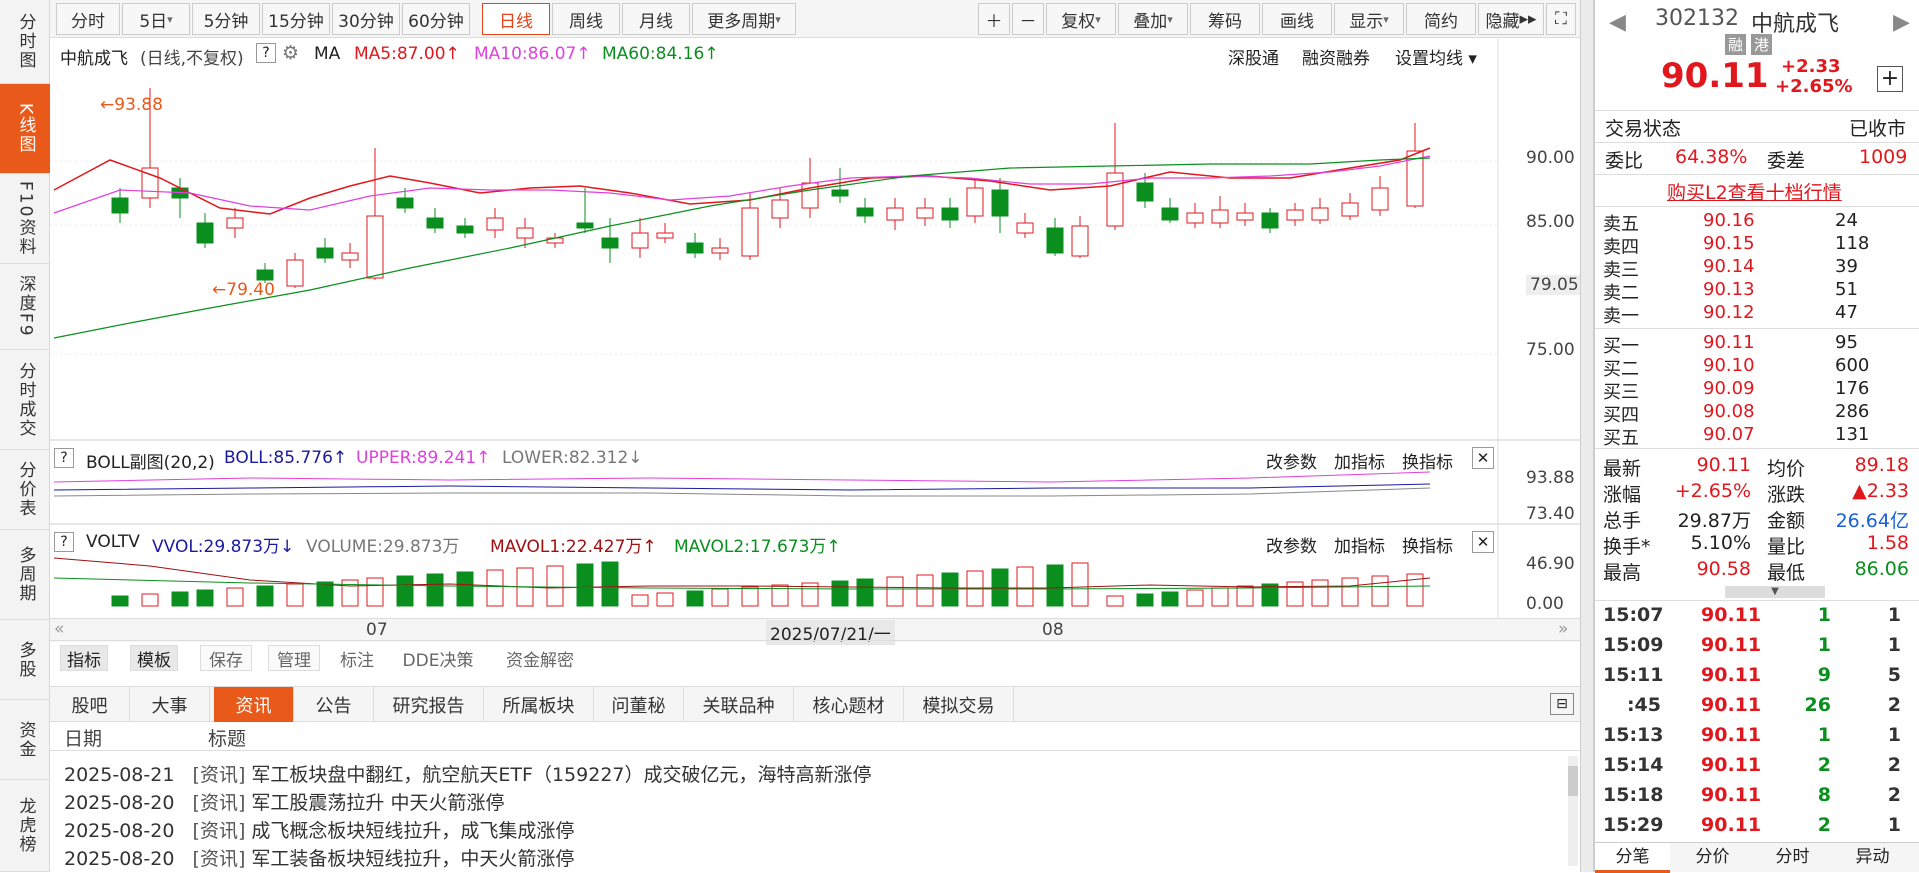 The width and height of the screenshot is (1919, 873). What do you see at coordinates (226, 658) in the screenshot?
I see `tool-save: 保存` at bounding box center [226, 658].